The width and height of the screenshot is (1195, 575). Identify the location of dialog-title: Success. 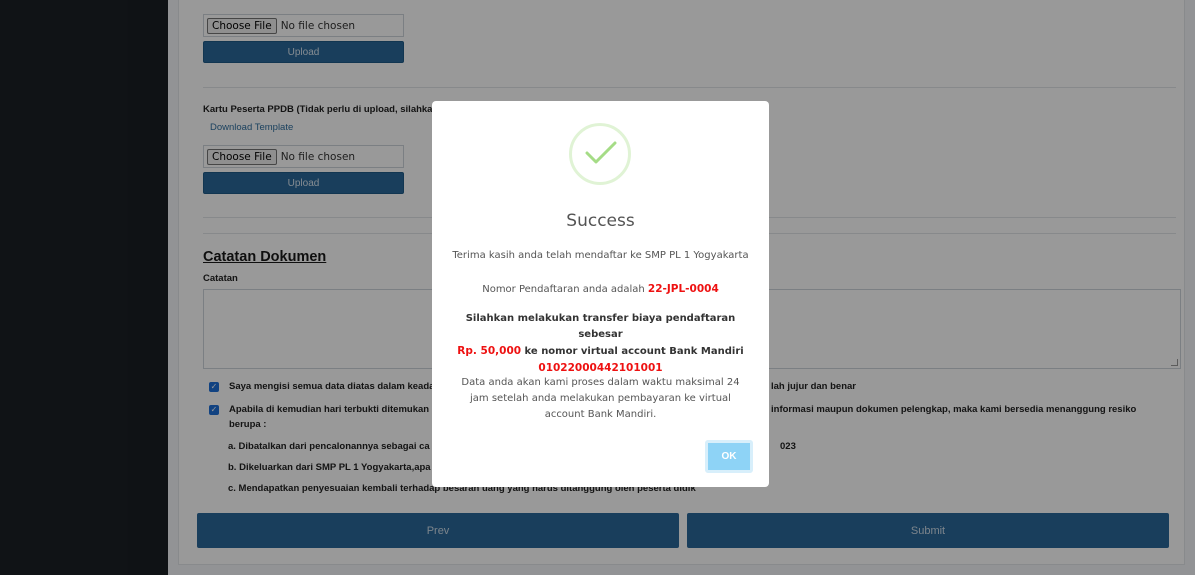
(600, 221).